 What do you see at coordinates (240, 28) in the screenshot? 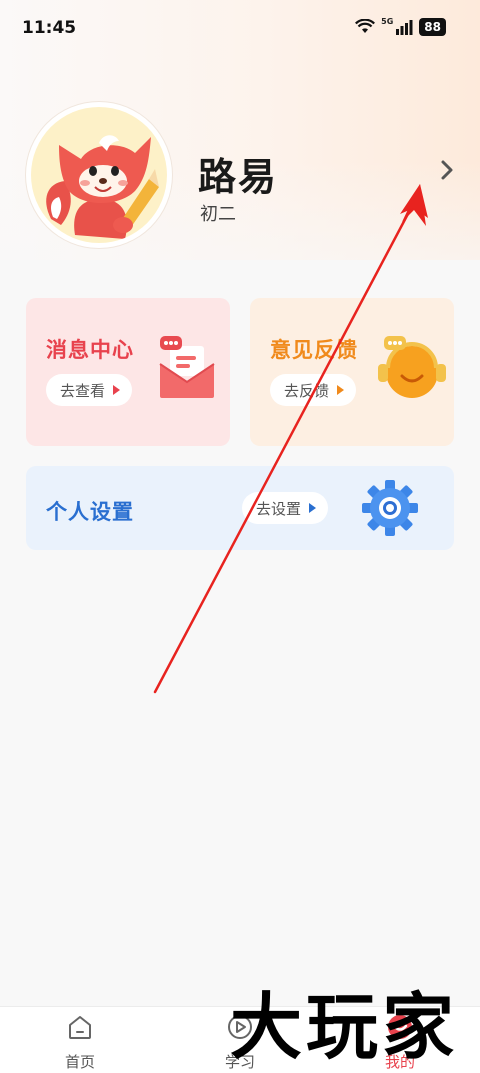
I see `status-bar: 11:45 5G 88` at bounding box center [240, 28].